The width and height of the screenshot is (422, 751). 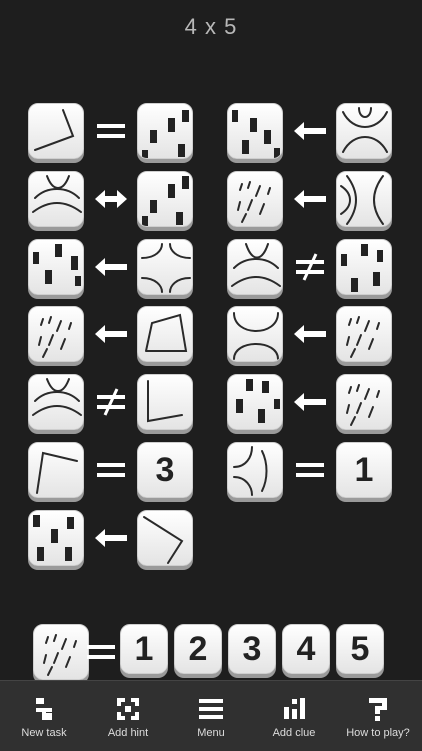 What do you see at coordinates (360, 649) in the screenshot?
I see `answer-option-5: 5` at bounding box center [360, 649].